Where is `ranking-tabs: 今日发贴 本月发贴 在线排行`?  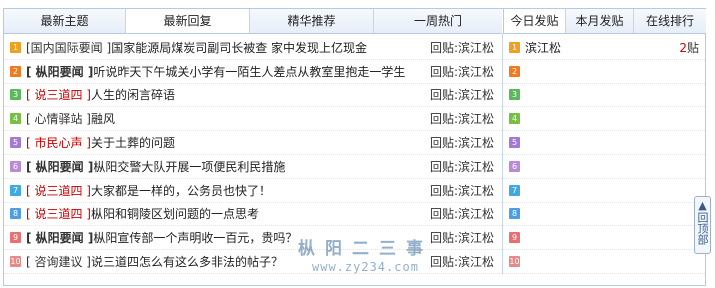 ranking-tabs: 今日发贴 本月发贴 在线排行 is located at coordinates (604, 21).